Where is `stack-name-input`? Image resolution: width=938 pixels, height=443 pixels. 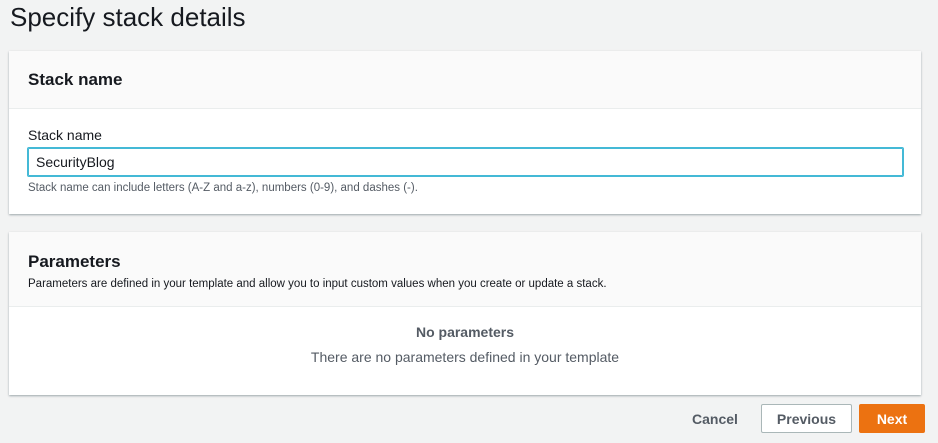
stack-name-input is located at coordinates (465, 162).